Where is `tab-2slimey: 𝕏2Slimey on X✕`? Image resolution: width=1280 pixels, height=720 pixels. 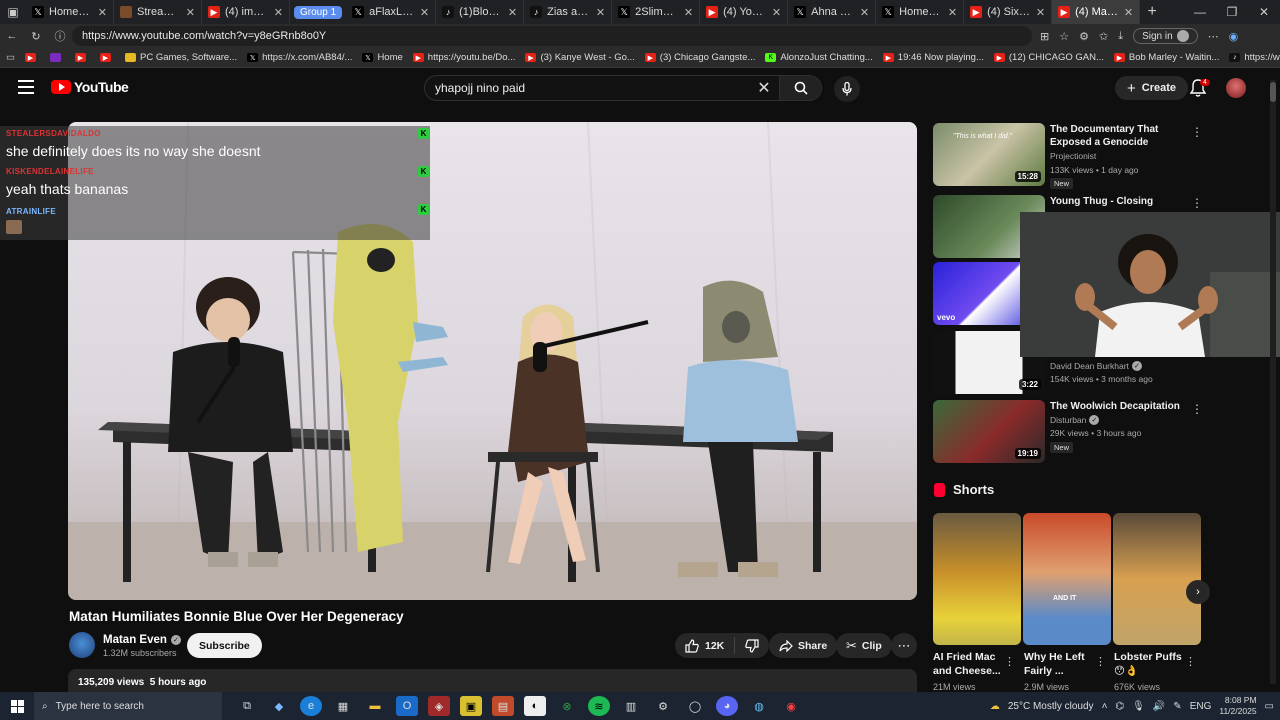
tab-2slimey: 𝕏2Slimey on X✕ is located at coordinates (656, 12).